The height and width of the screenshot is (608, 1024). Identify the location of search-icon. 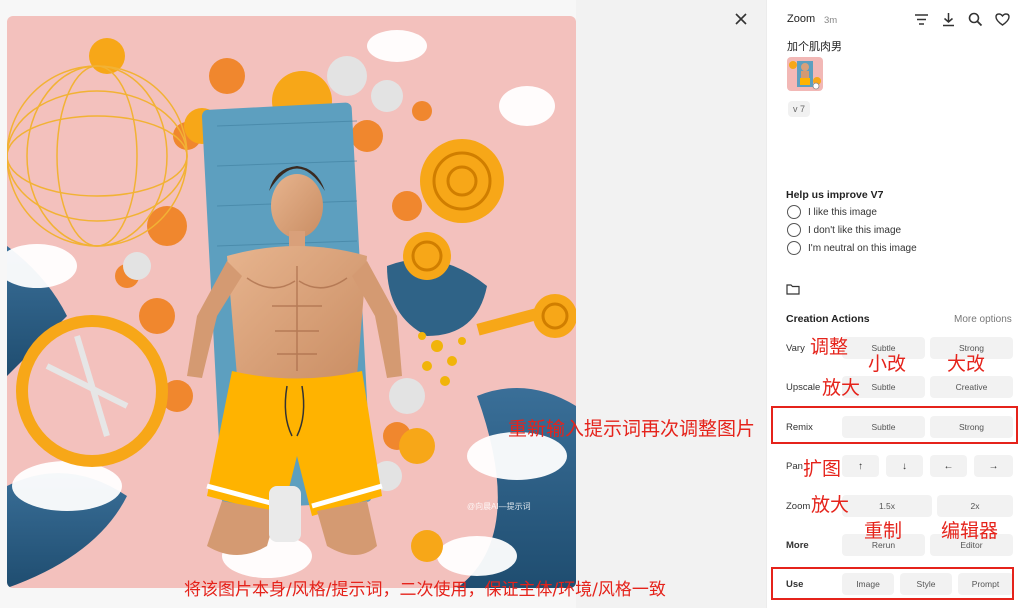
(975, 19).